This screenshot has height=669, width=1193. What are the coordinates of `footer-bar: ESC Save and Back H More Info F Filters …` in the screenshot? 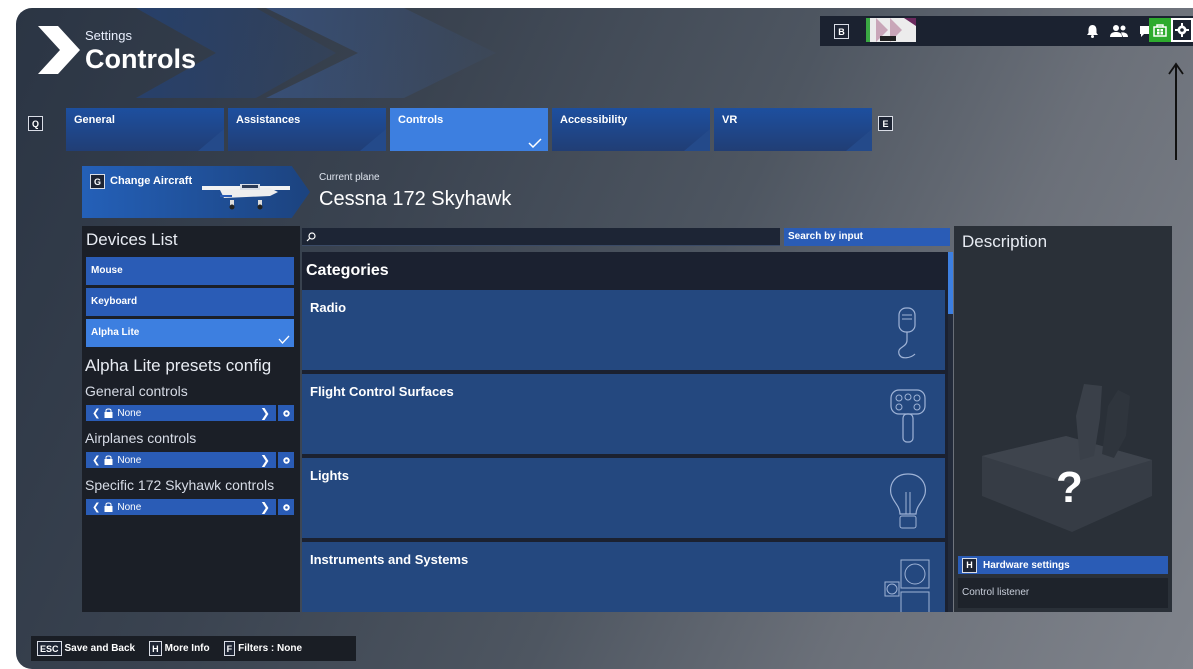 It's located at (193, 648).